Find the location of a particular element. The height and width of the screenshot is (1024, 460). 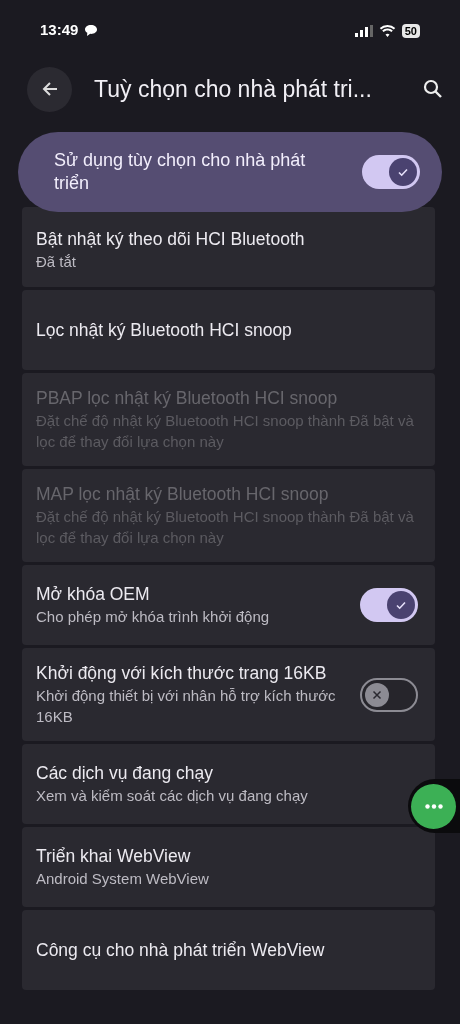

setting-summary: Cho phép mở khóa trình khởi động is located at coordinates (153, 617).